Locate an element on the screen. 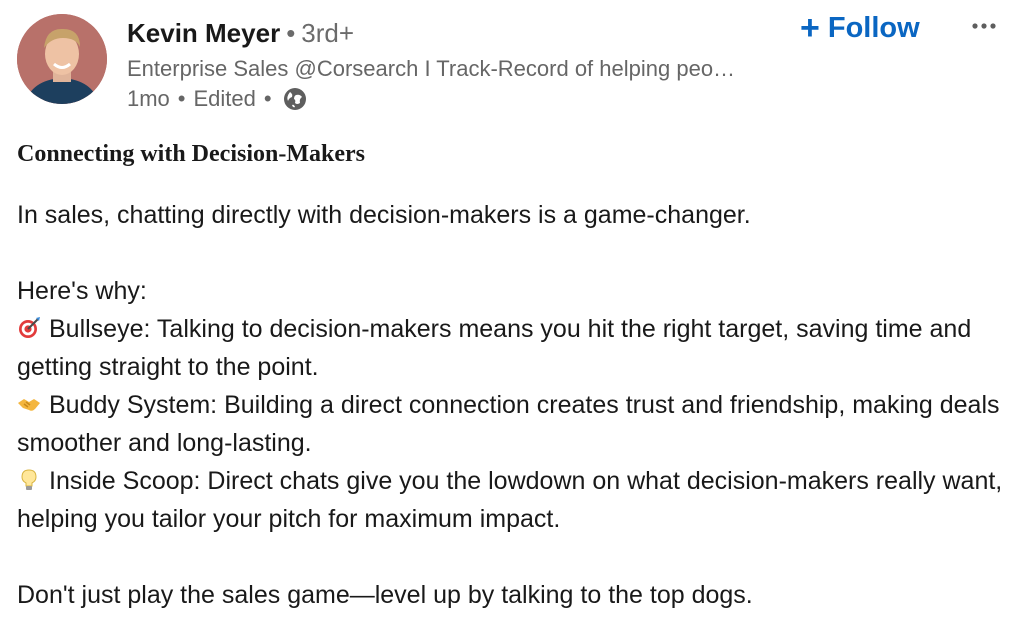 Image resolution: width=1024 pixels, height=627 pixels. lightbulb-emoji is located at coordinates (29, 477).